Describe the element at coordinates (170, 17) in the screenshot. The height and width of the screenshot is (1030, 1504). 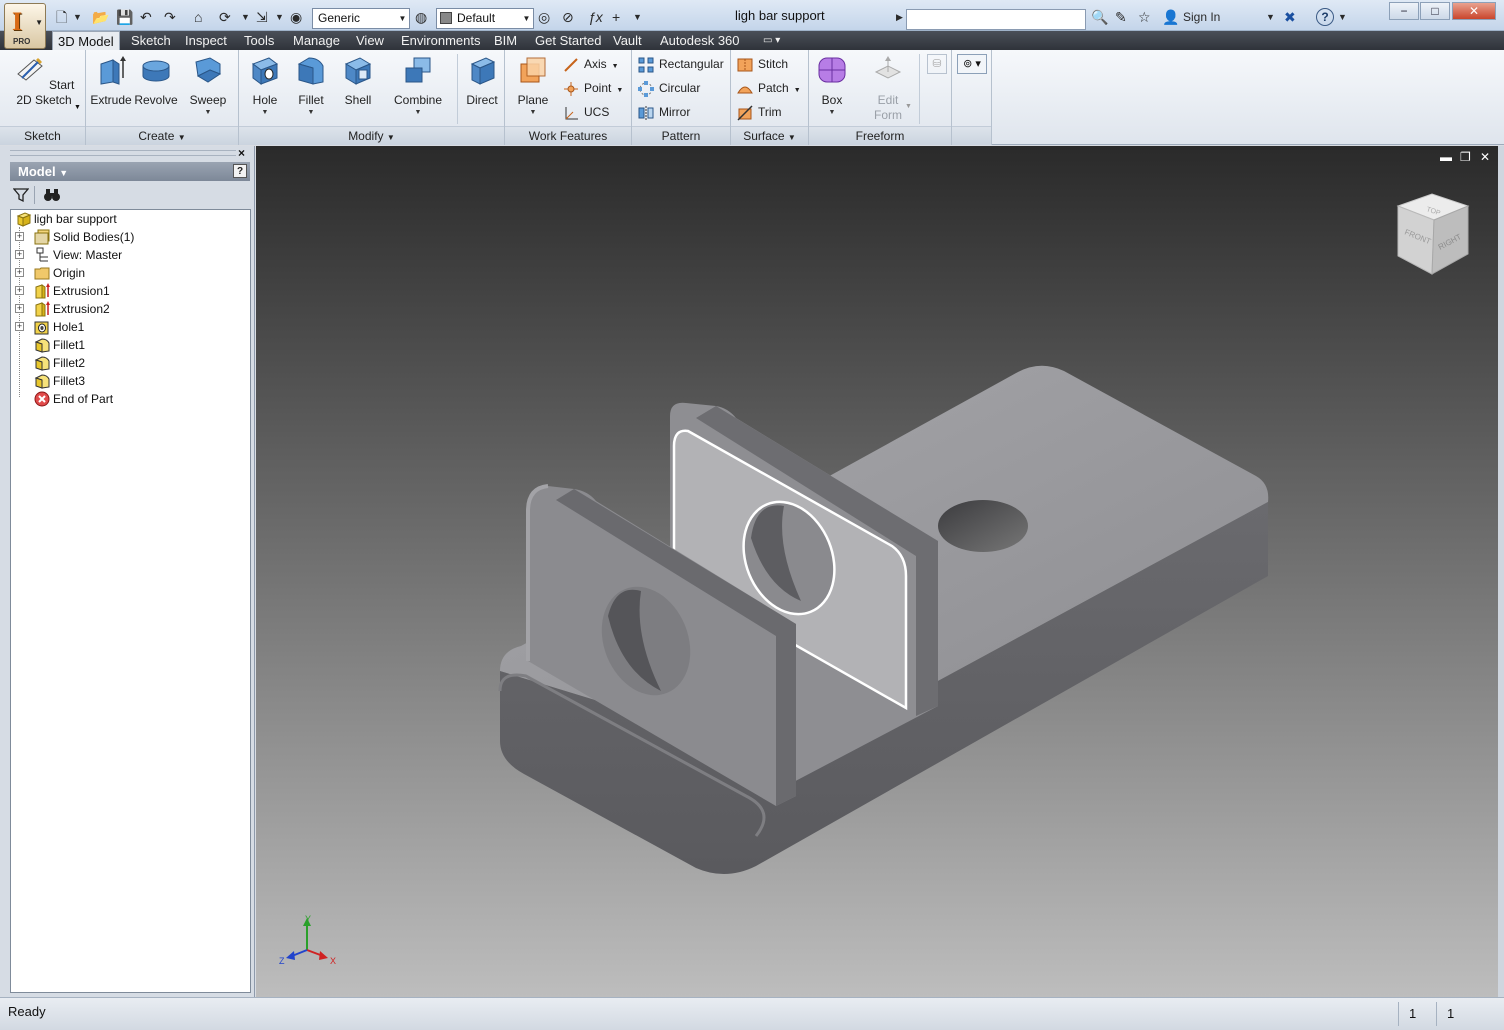
I see `redo-icon: ↷` at that location.